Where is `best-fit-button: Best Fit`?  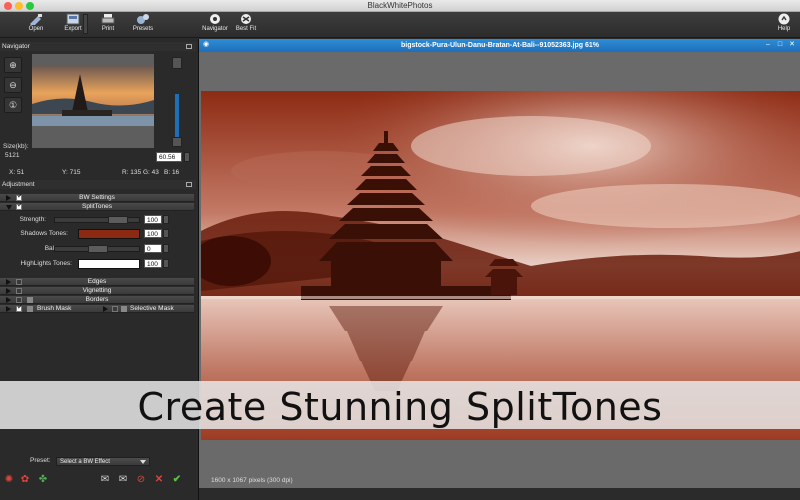
best-fit-button: Best Fit is located at coordinates (246, 22).